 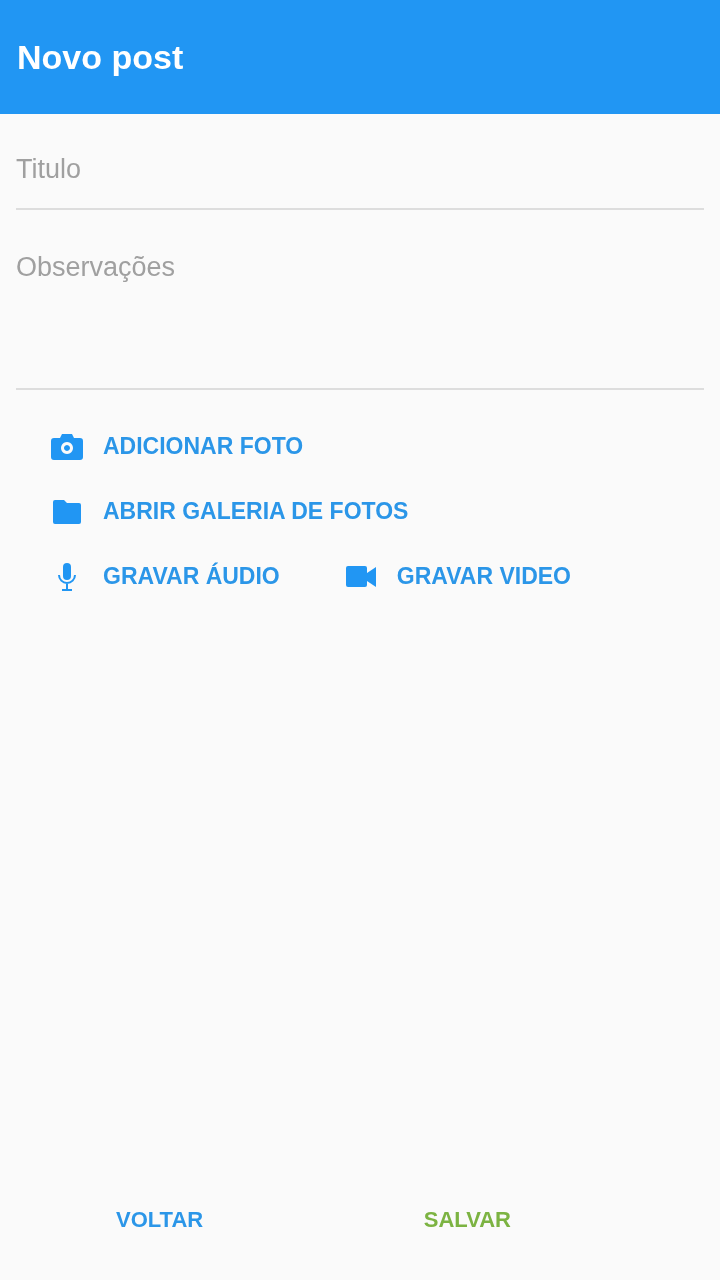 What do you see at coordinates (360, 305) in the screenshot?
I see `notes-field: Observações` at bounding box center [360, 305].